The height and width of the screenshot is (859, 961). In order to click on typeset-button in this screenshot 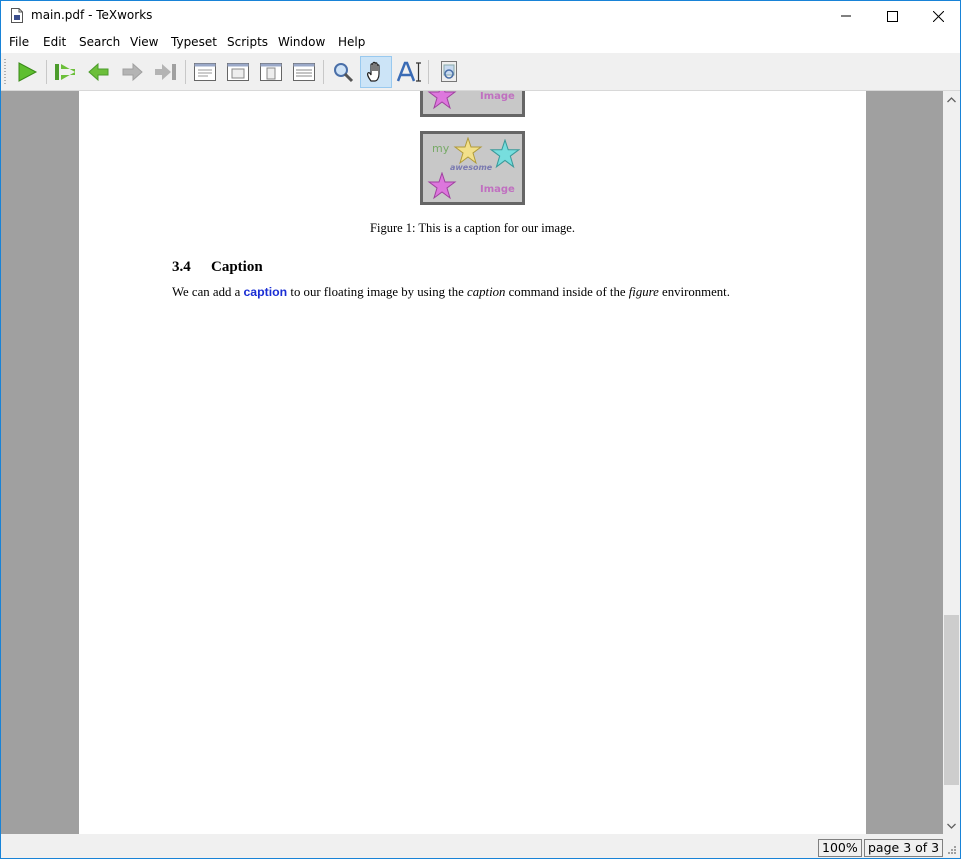, I will do `click(27, 72)`.